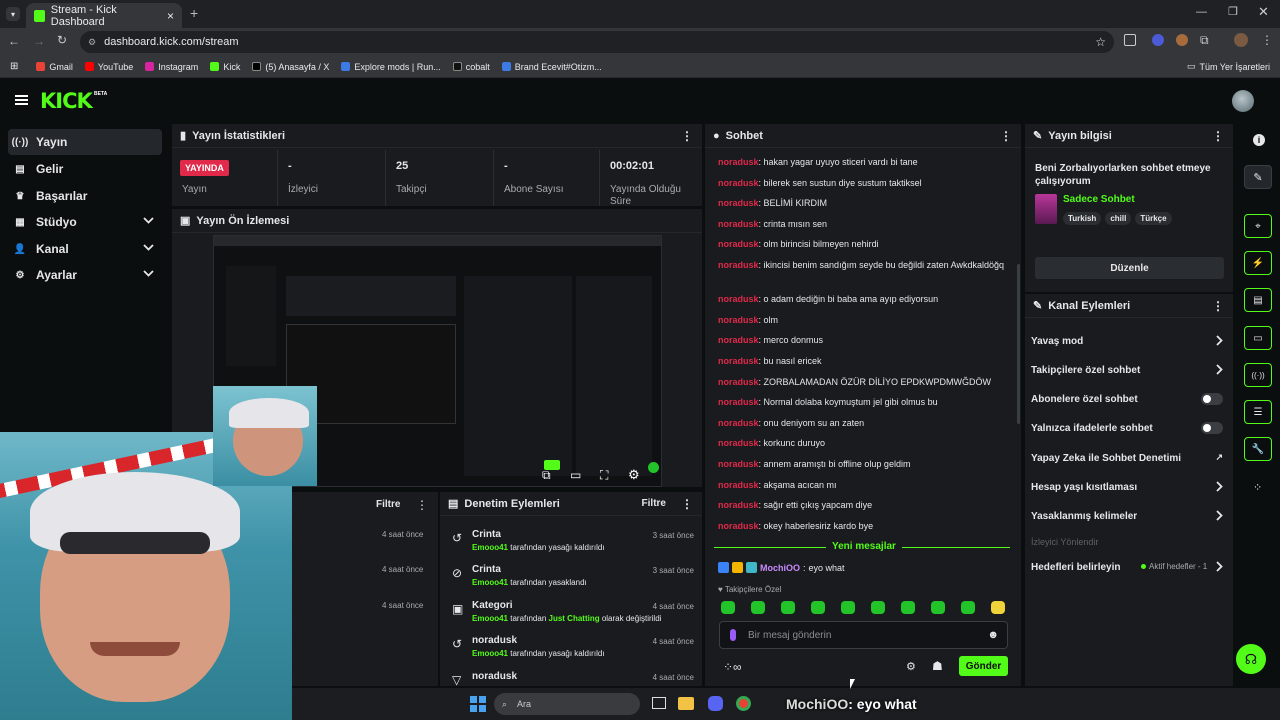  What do you see at coordinates (863, 505) in the screenshot?
I see `chat-message: noradusk: sağır etti çıkış yapcam diye` at bounding box center [863, 505].